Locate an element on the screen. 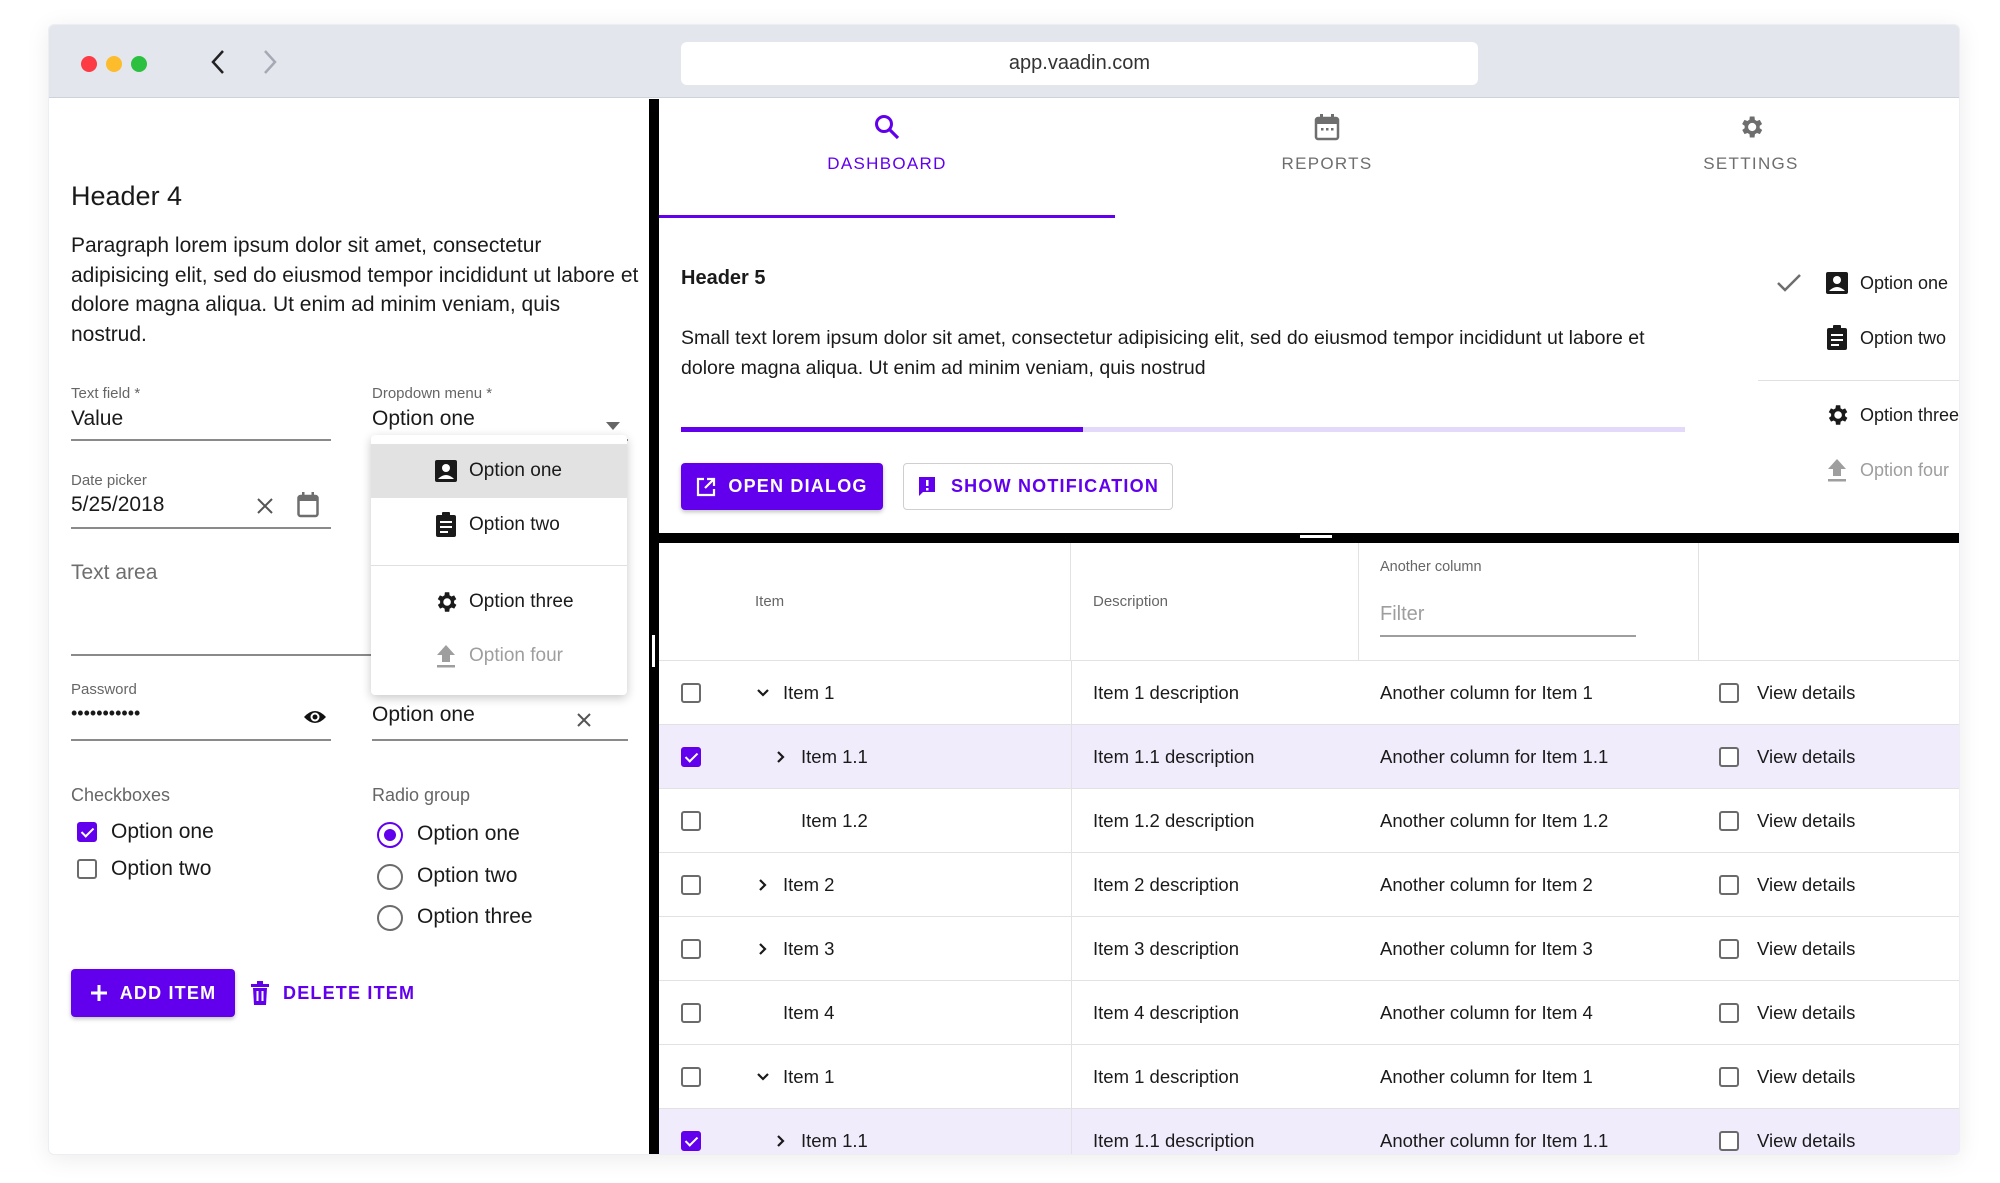 Image resolution: width=2000 pixels, height=1183 pixels. date-picker: 5/25/2018 is located at coordinates (201, 508).